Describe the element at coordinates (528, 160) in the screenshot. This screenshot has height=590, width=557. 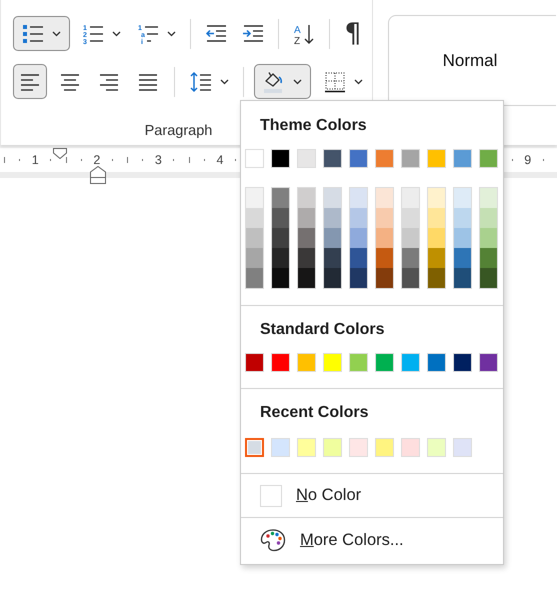
I see `ruler-number: 9` at that location.